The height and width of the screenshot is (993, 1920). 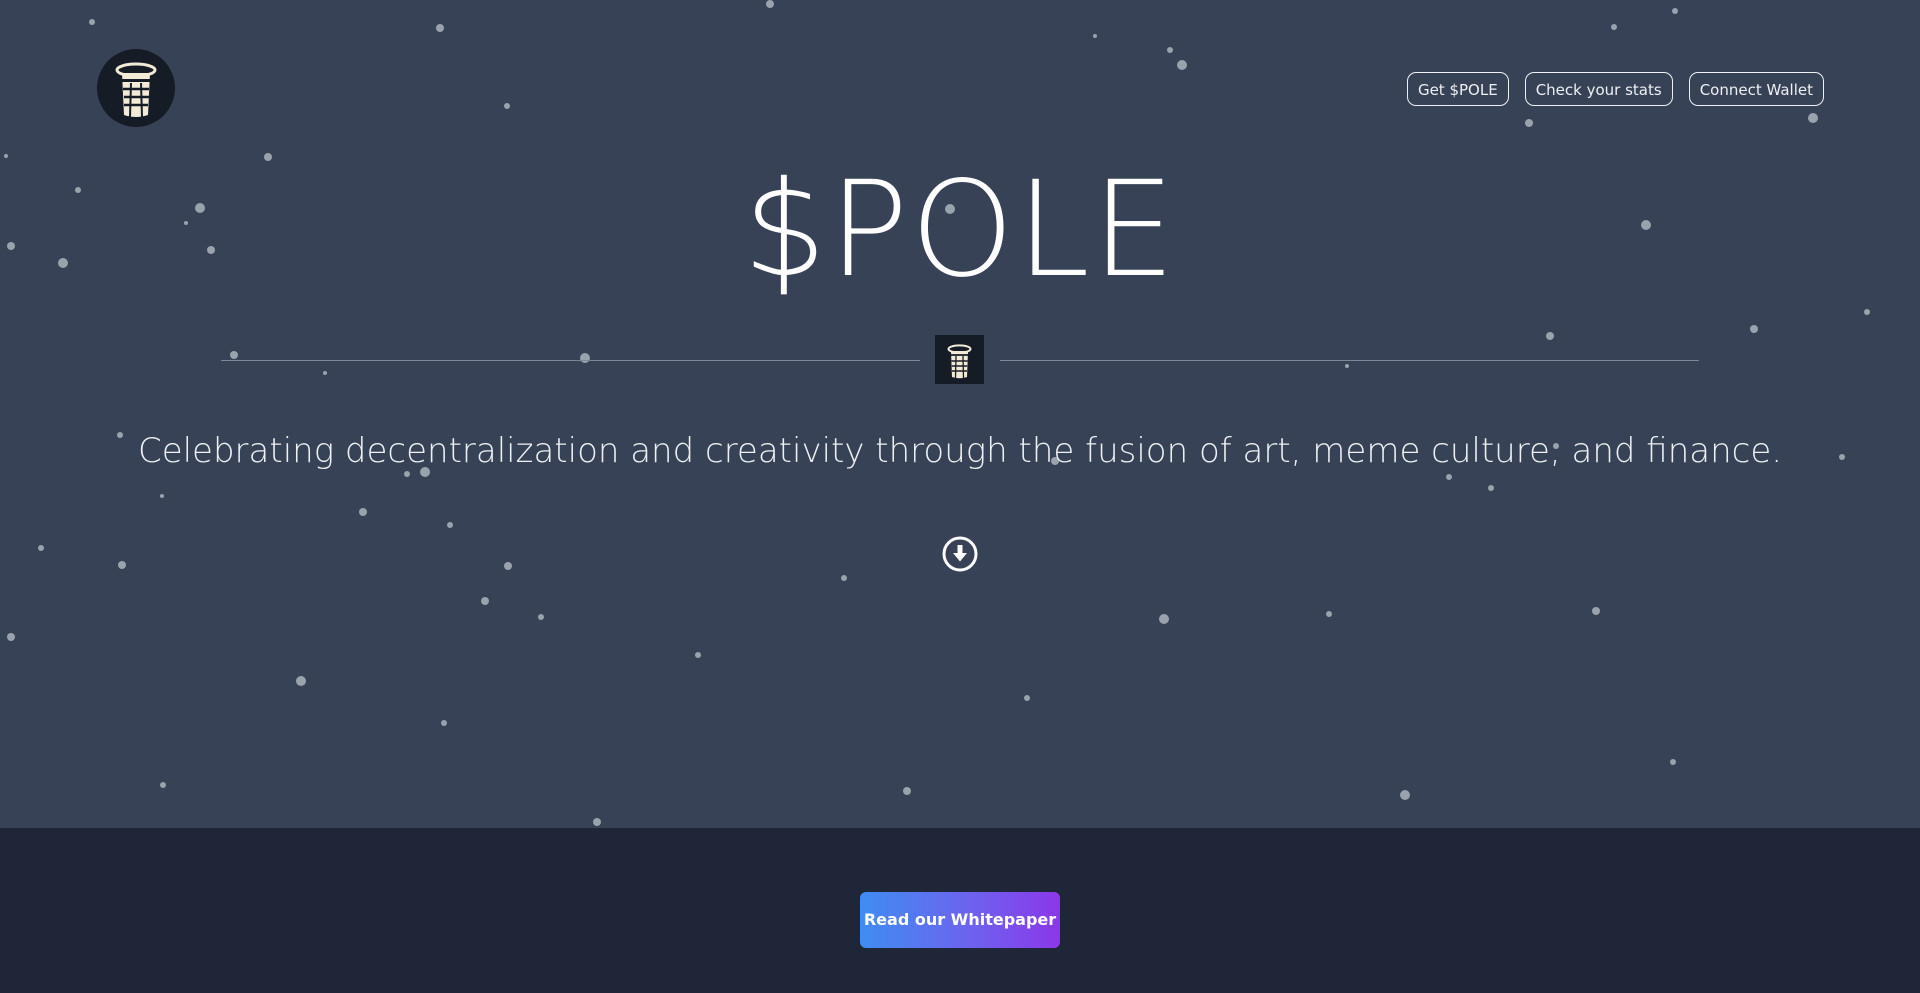 I want to click on arrow-down-circle-icon, so click(x=960, y=554).